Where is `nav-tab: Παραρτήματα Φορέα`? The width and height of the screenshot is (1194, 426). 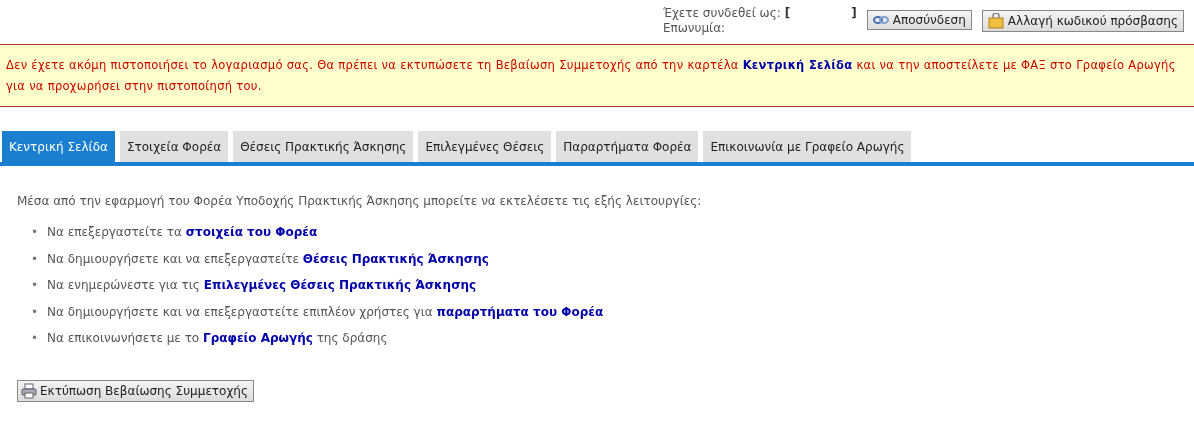
nav-tab: Παραρτήματα Φορέα is located at coordinates (627, 146).